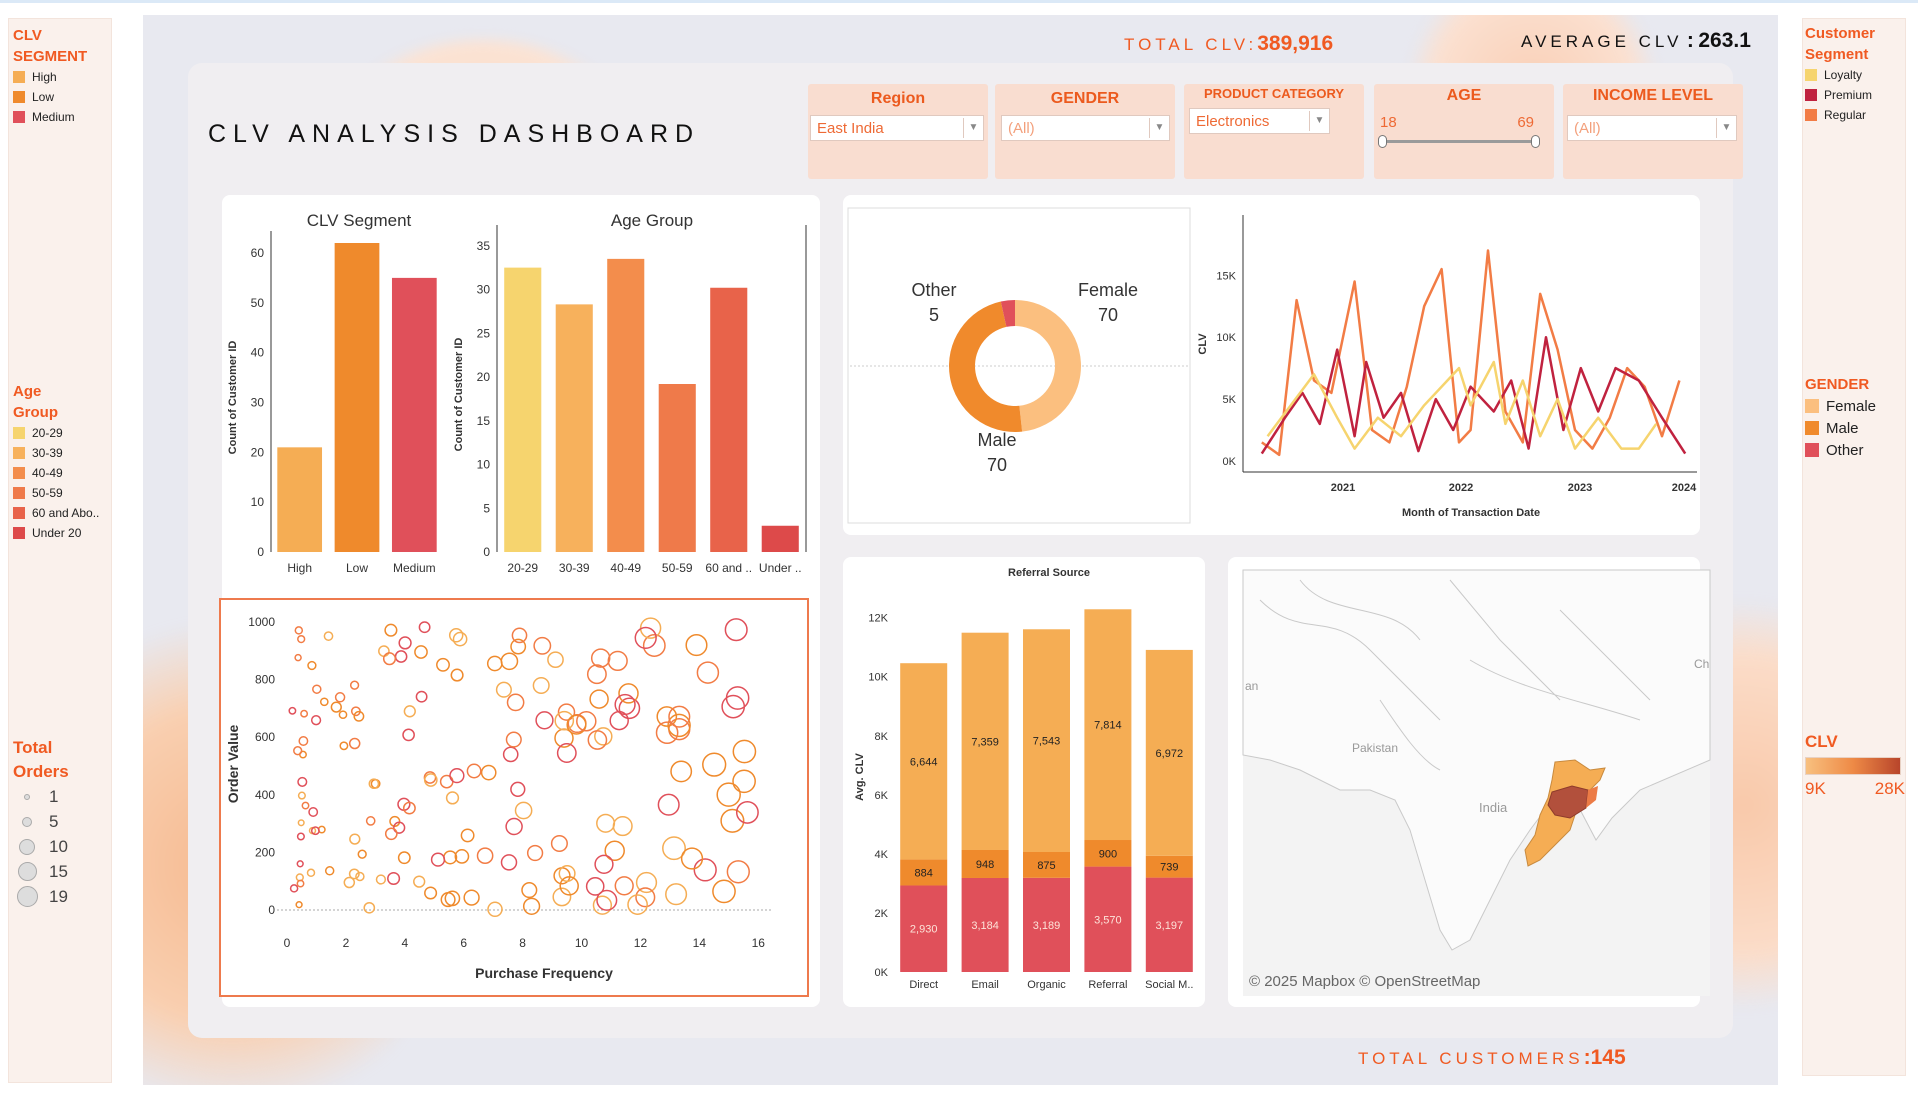 The image size is (1918, 1100). Describe the element at coordinates (1047, 926) in the screenshot. I see `data-label: 3,189` at that location.